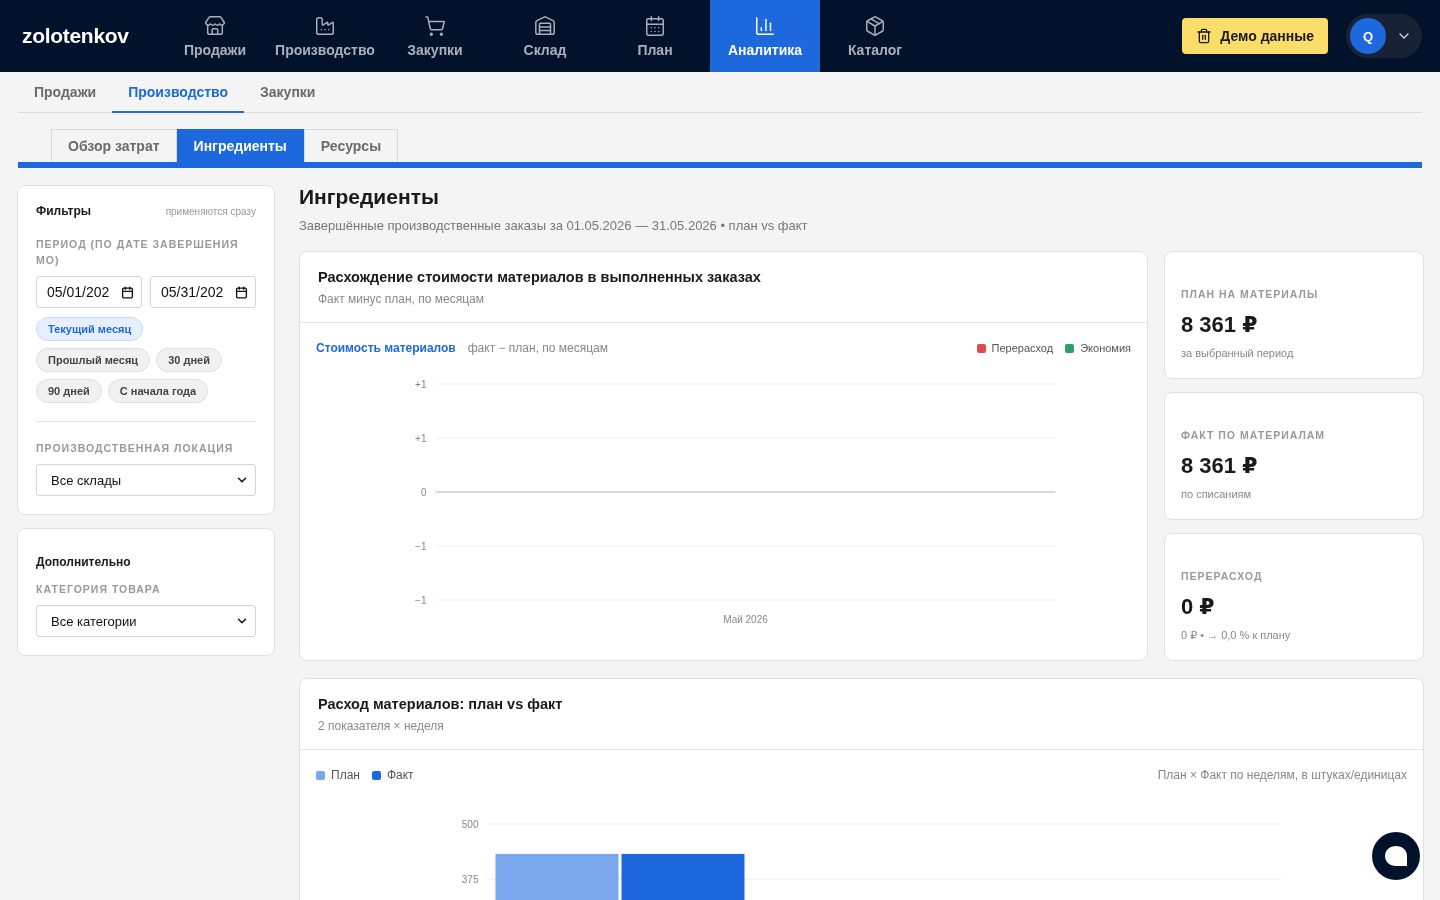 This screenshot has width=1440, height=900. Describe the element at coordinates (93, 360) in the screenshot. I see `preset-chip: Прошлый месяц` at that location.